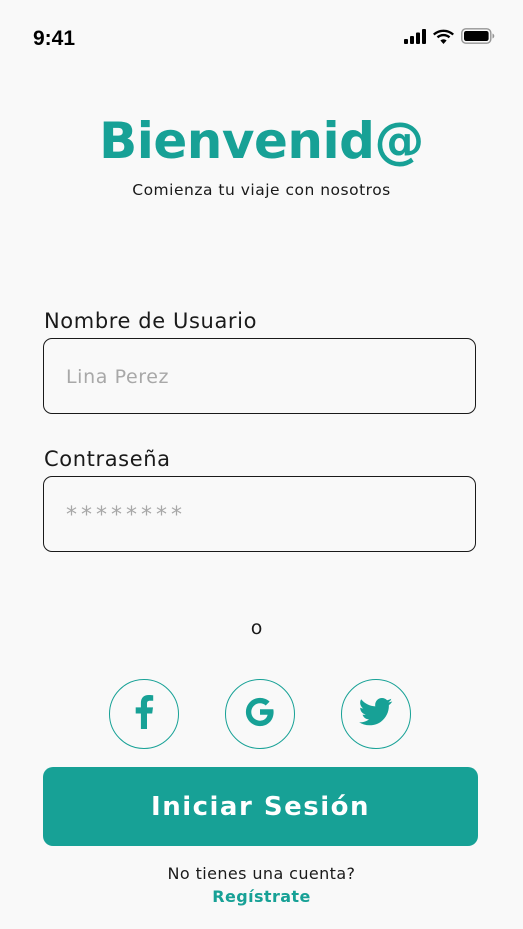  Describe the element at coordinates (54, 38) in the screenshot. I see `status-time: 9:41` at that location.